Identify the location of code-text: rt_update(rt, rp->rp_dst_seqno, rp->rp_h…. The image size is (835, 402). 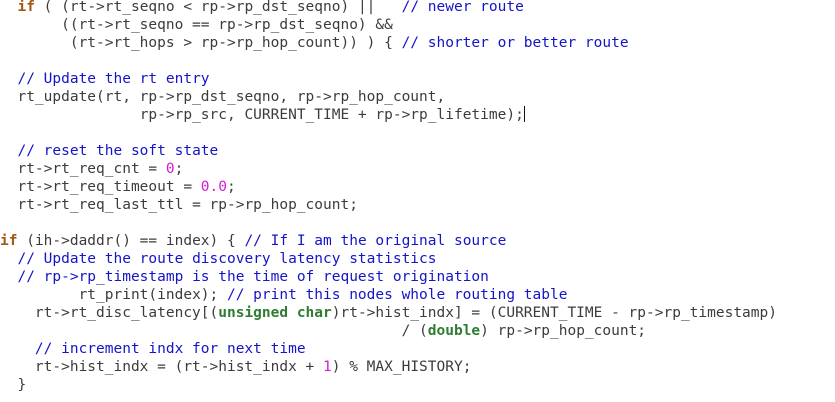
(231, 97).